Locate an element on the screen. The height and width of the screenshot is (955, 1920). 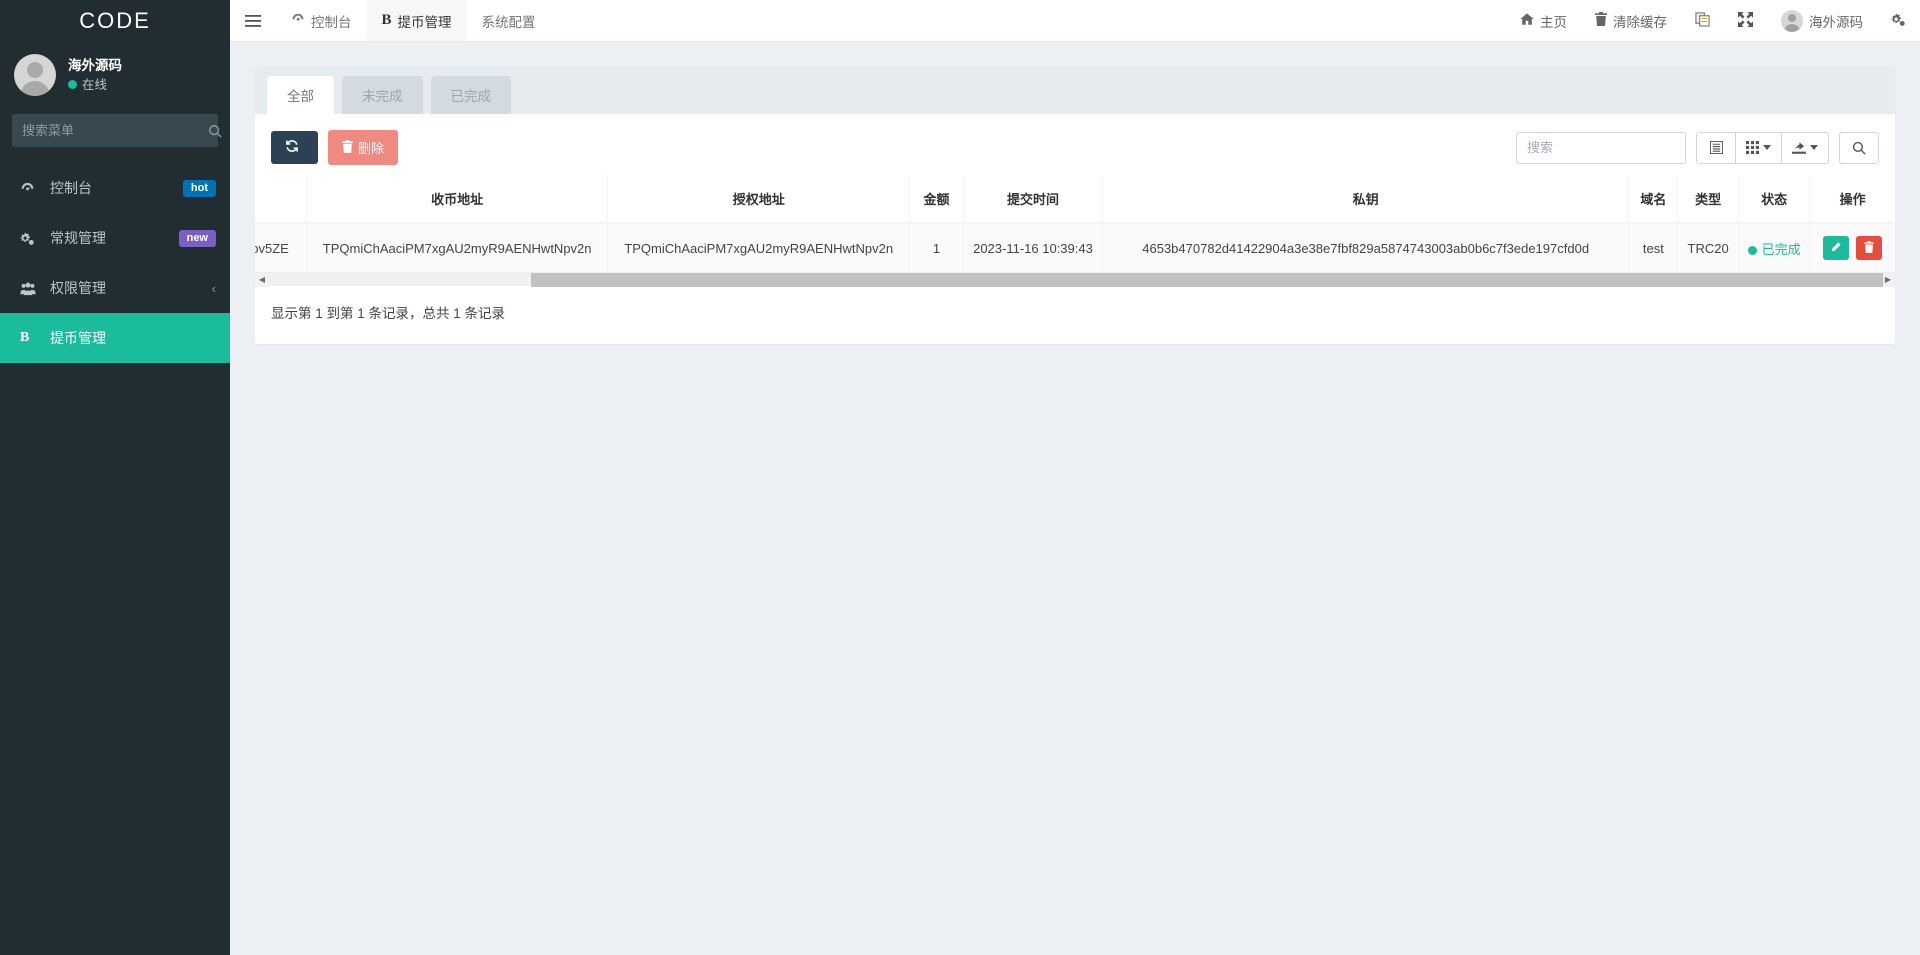
topbar-settings is located at coordinates (1898, 20).